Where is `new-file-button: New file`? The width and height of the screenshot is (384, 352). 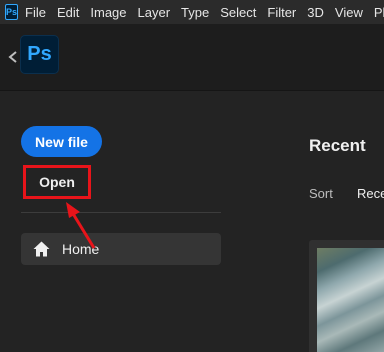
new-file-button: New file is located at coordinates (61, 141).